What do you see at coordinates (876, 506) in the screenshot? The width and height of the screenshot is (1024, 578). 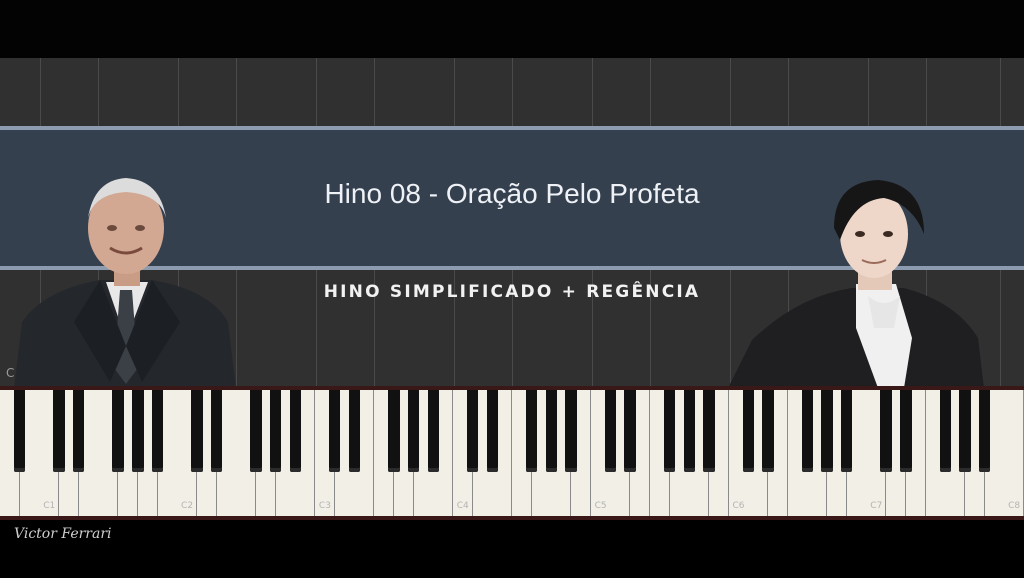 I see `octave-label: C7` at bounding box center [876, 506].